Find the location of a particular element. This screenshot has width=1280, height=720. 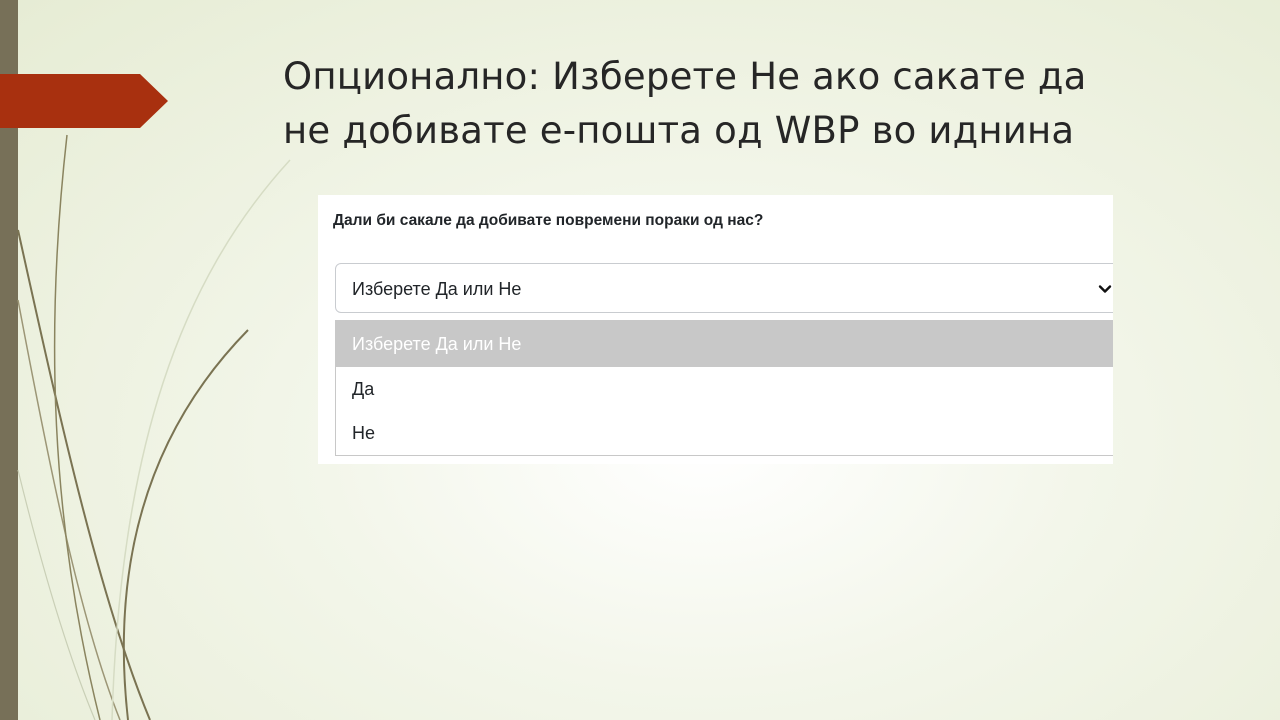

slide-title-line-2: не добивате е-пошта од WBP во иднина is located at coordinates (679, 130).